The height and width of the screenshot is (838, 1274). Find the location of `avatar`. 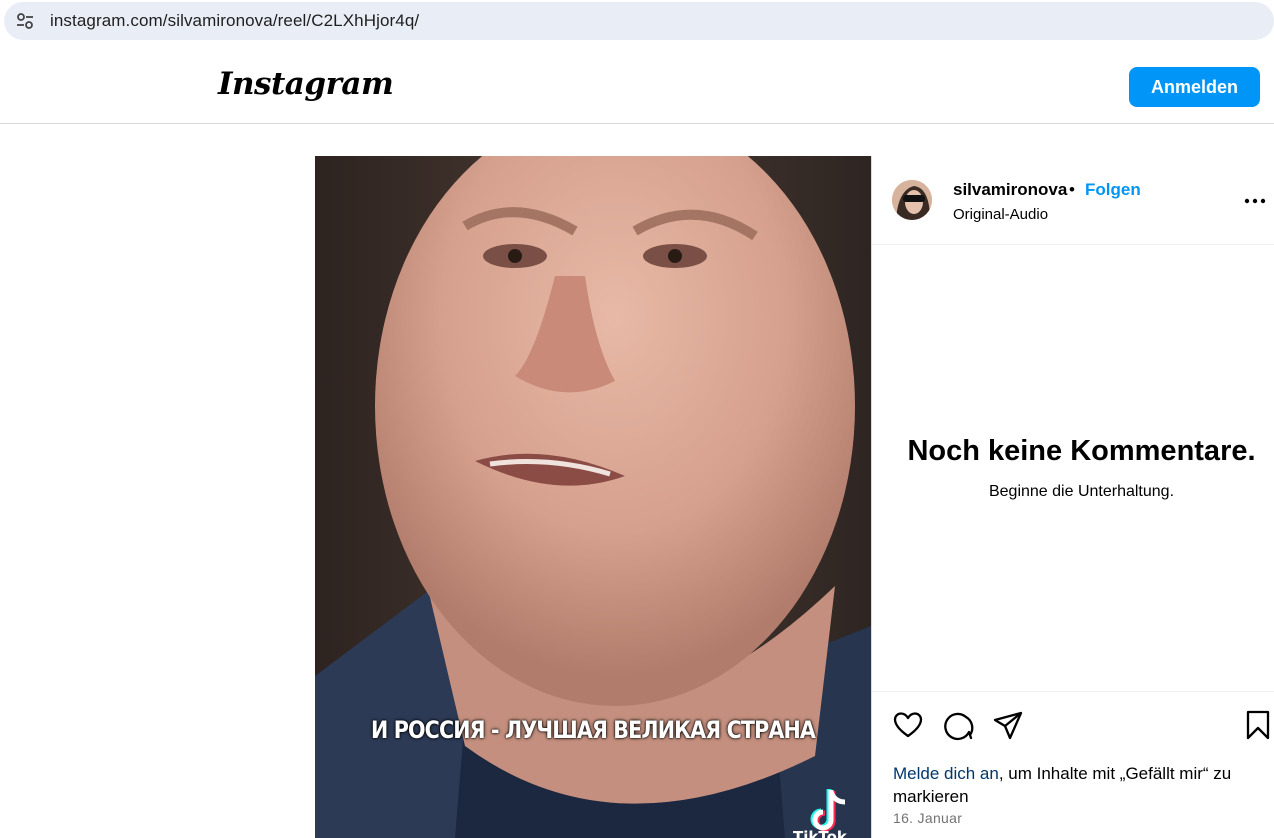

avatar is located at coordinates (912, 200).